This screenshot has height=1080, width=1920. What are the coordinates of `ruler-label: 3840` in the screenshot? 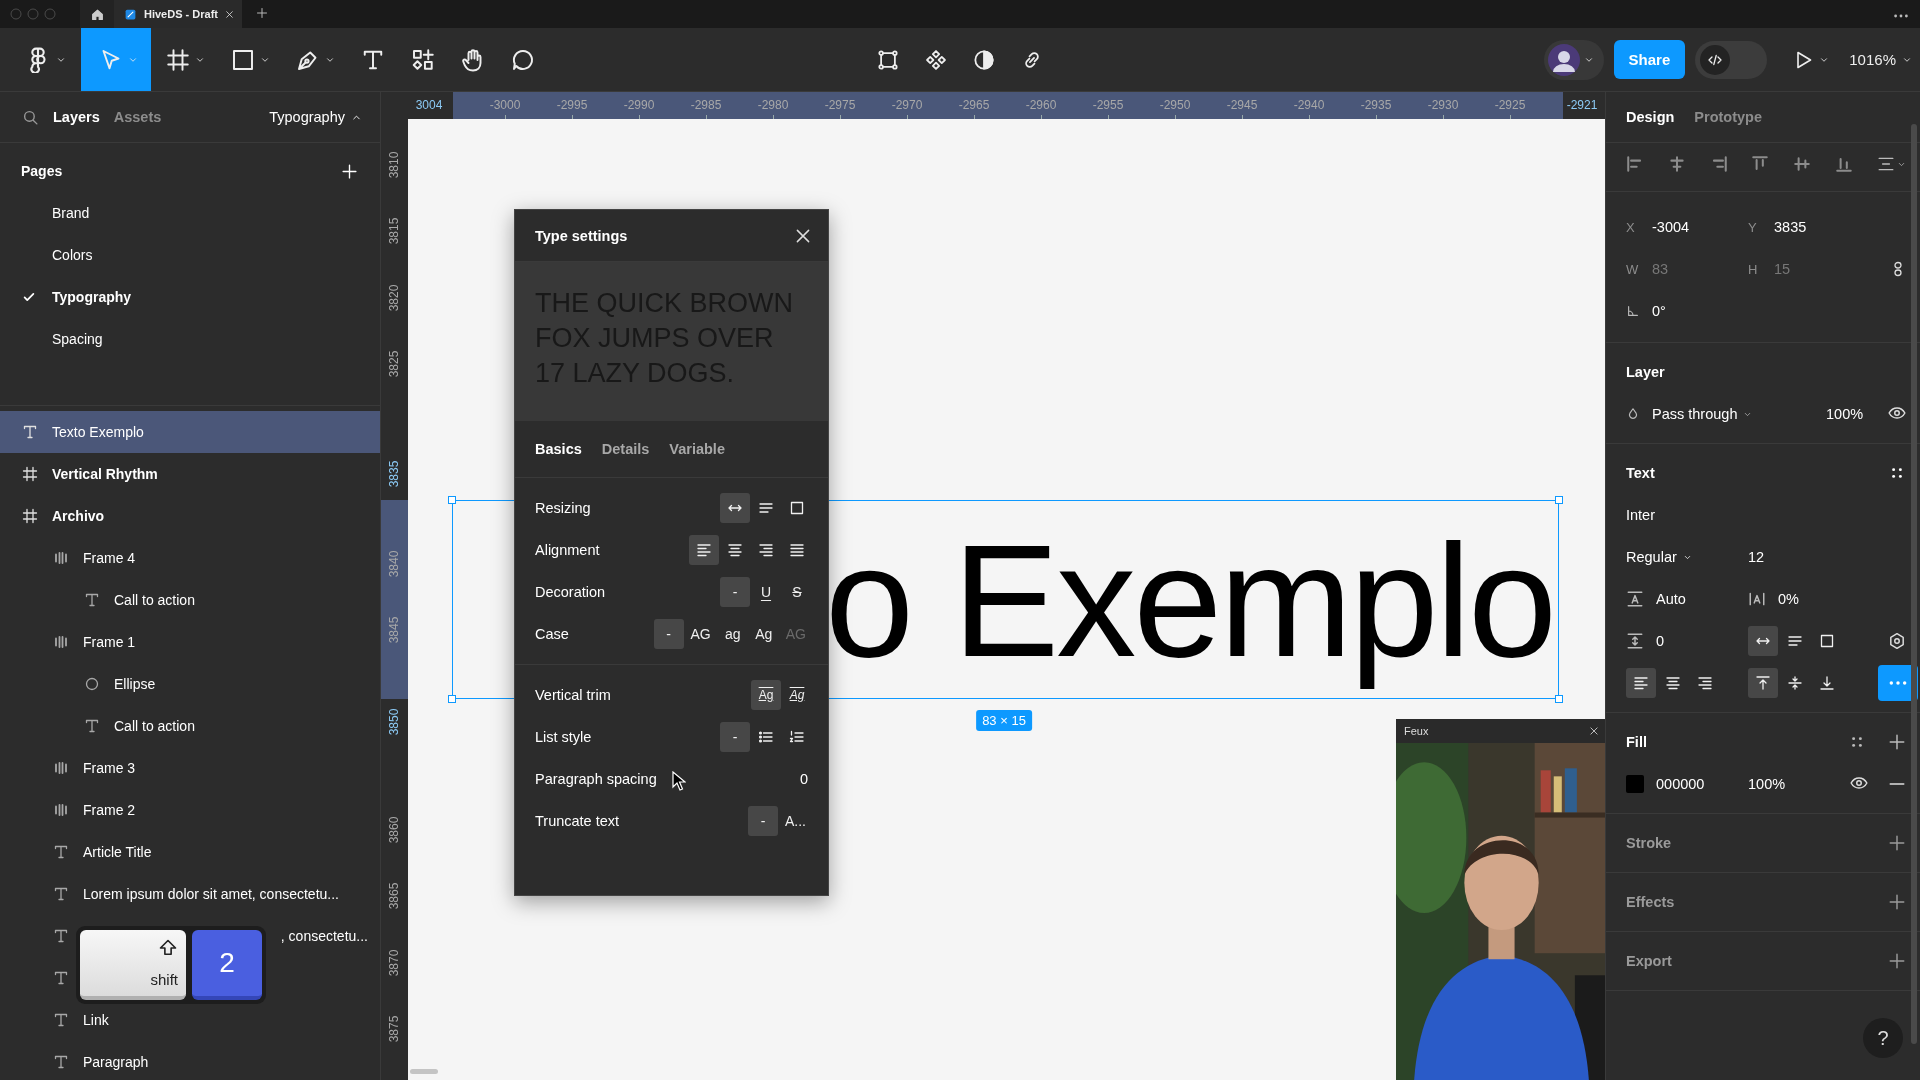 It's located at (394, 564).